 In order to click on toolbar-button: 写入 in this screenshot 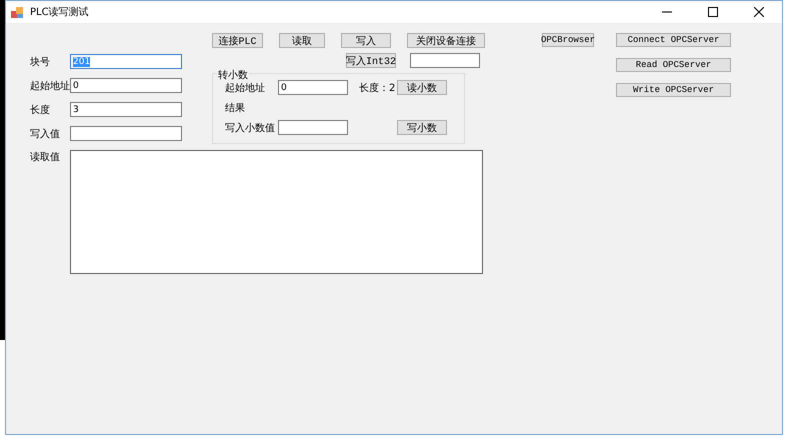, I will do `click(366, 40)`.